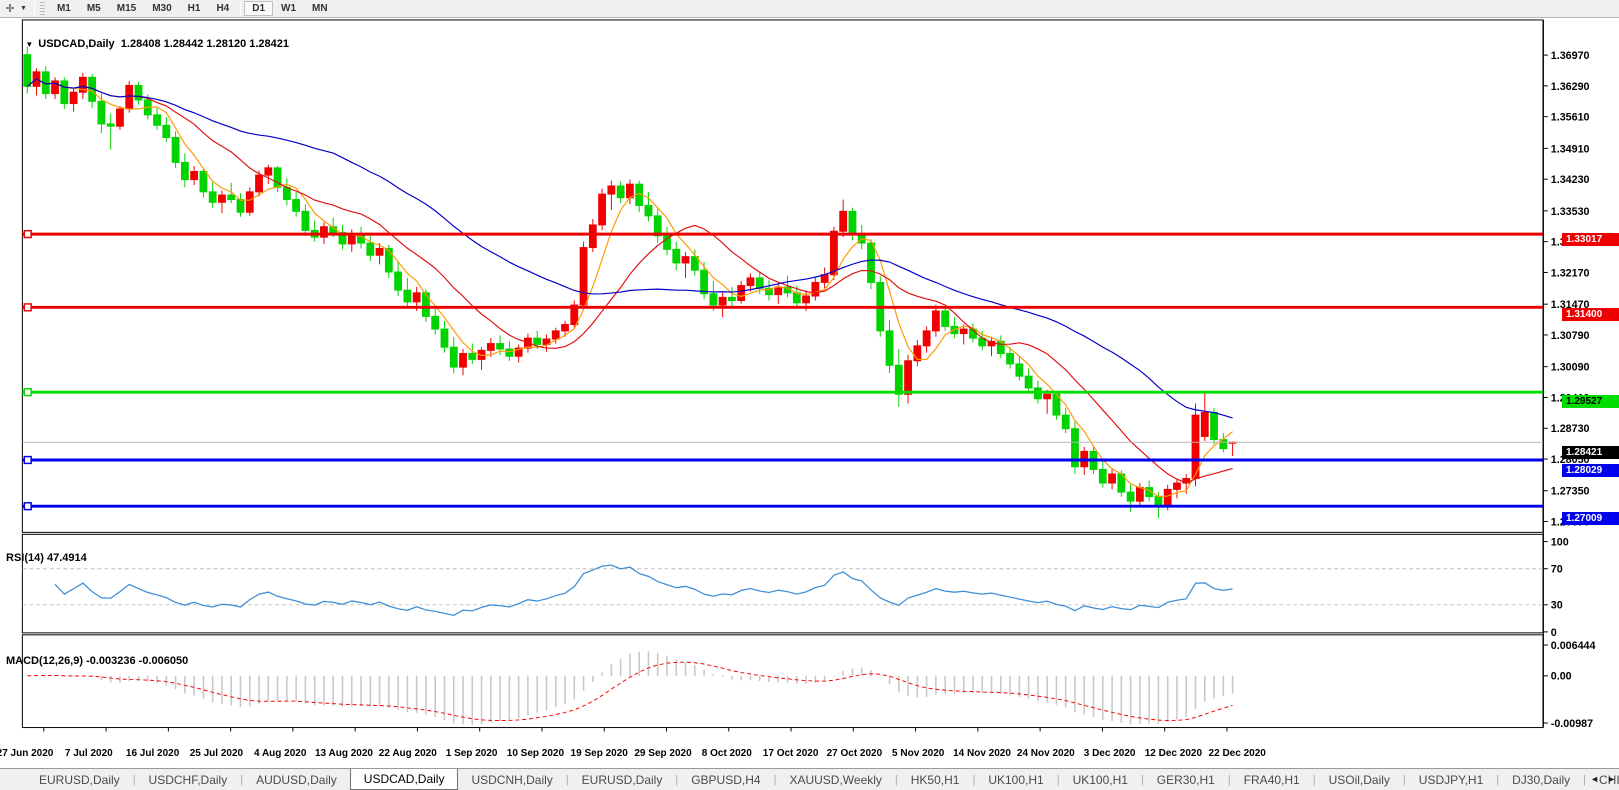  I want to click on date-label: 1 Sep 2020, so click(471, 753).